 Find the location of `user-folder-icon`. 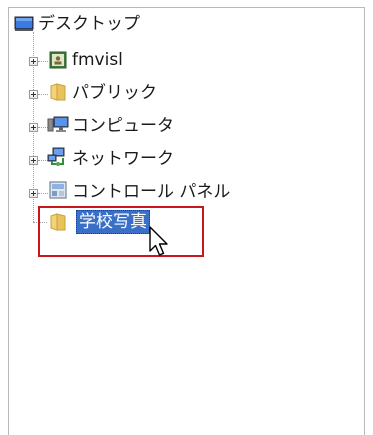

user-folder-icon is located at coordinates (58, 60).